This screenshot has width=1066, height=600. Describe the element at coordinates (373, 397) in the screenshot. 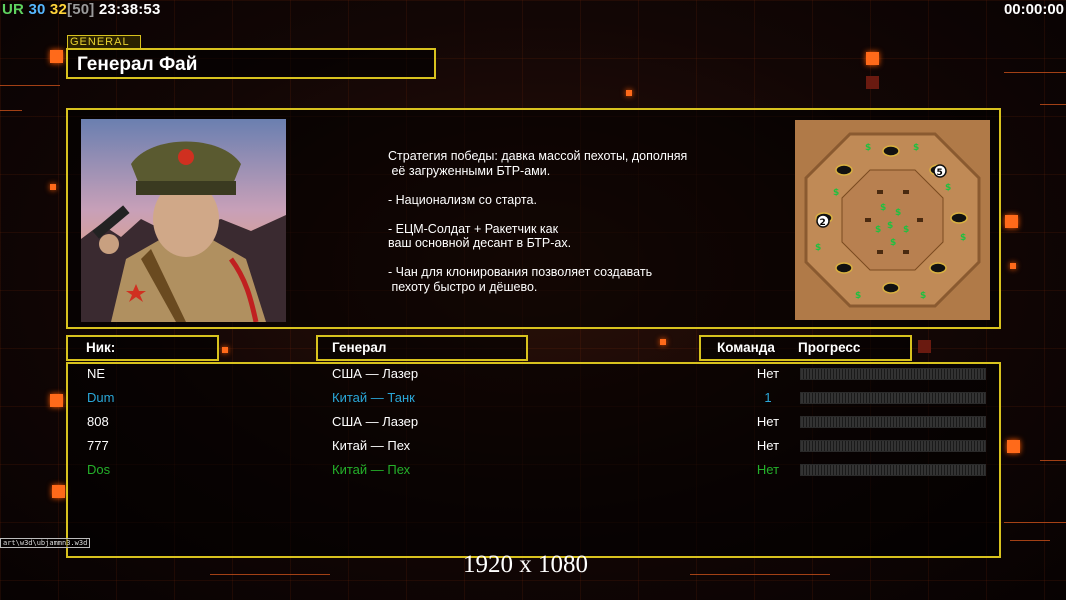

I see `player-general: Китай — Танк` at that location.